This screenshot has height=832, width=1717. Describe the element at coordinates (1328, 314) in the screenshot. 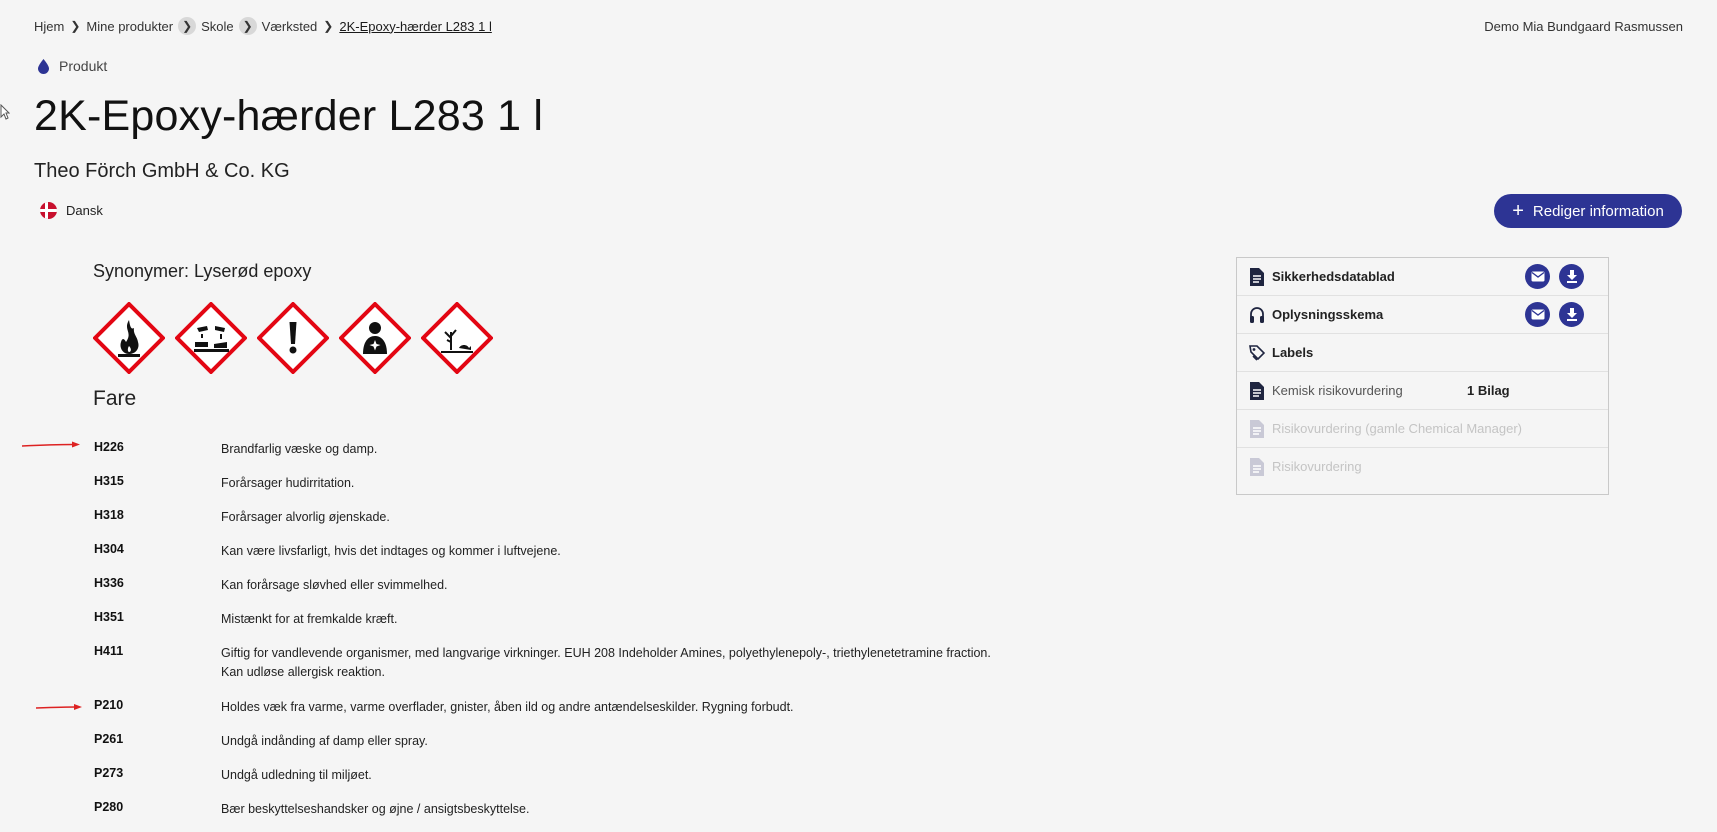

I see `document-label: Oplysningsskema` at that location.